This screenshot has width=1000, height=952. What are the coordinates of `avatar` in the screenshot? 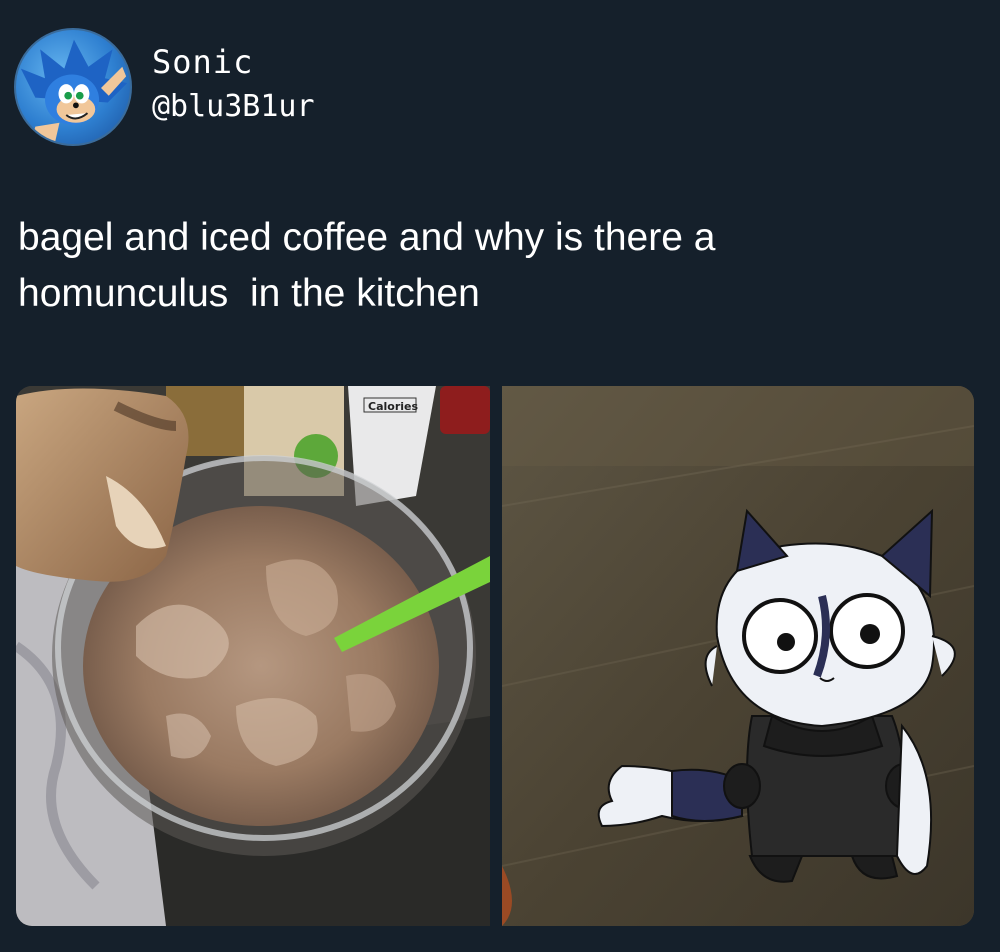 It's located at (73, 87).